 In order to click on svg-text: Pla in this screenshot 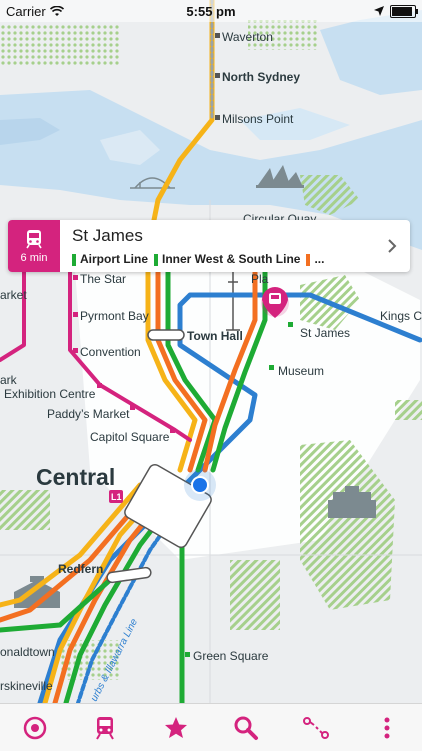, I will do `click(260, 279)`.